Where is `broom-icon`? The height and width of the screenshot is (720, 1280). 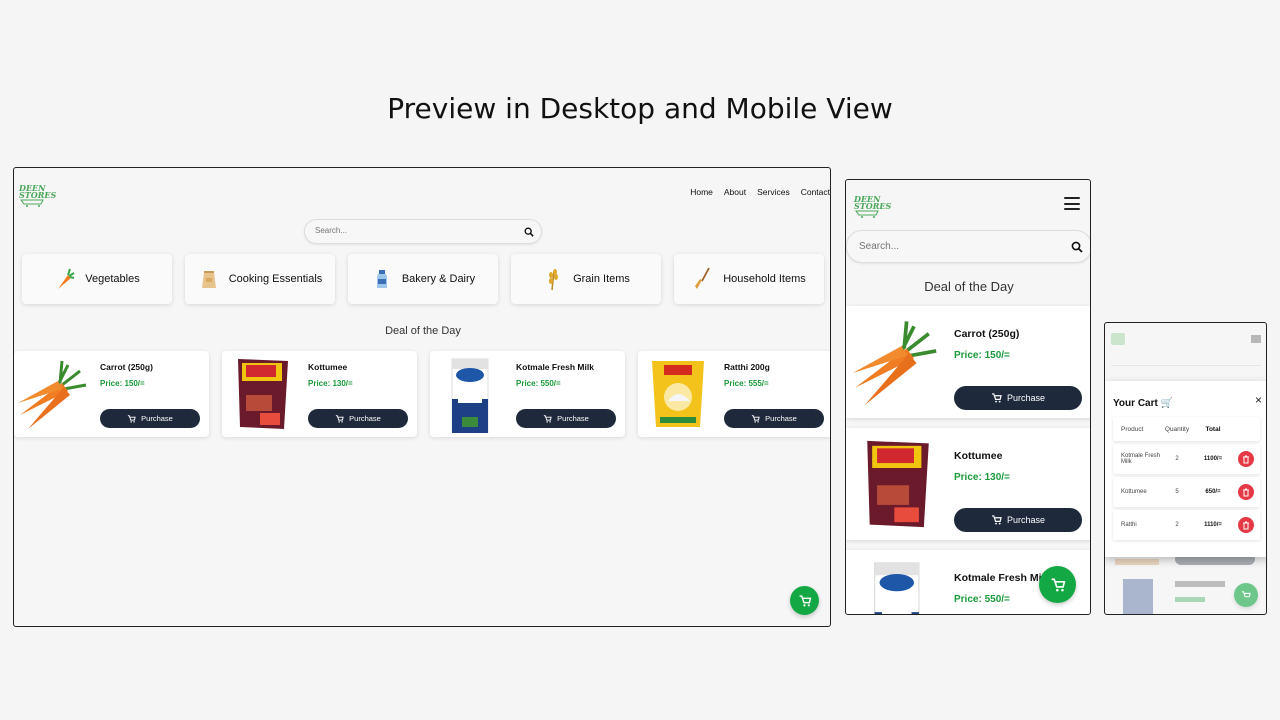
broom-icon is located at coordinates (703, 279).